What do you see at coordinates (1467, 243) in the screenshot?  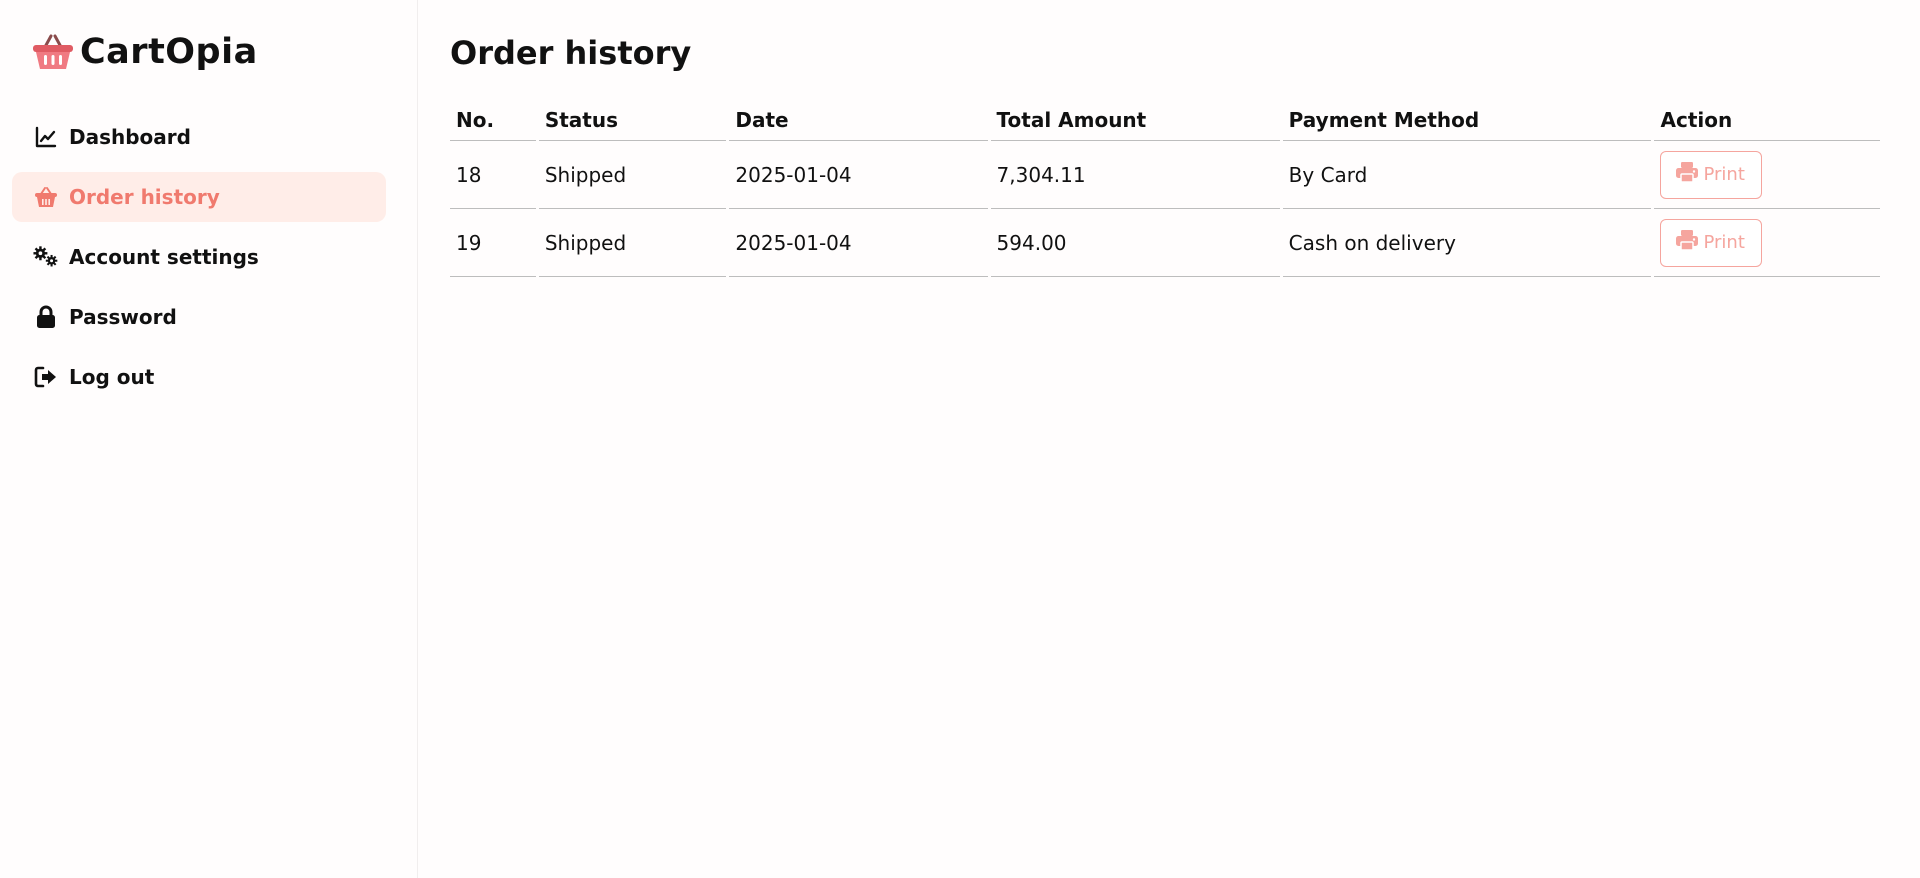 I see `cell-payment-method: Cash on delivery` at bounding box center [1467, 243].